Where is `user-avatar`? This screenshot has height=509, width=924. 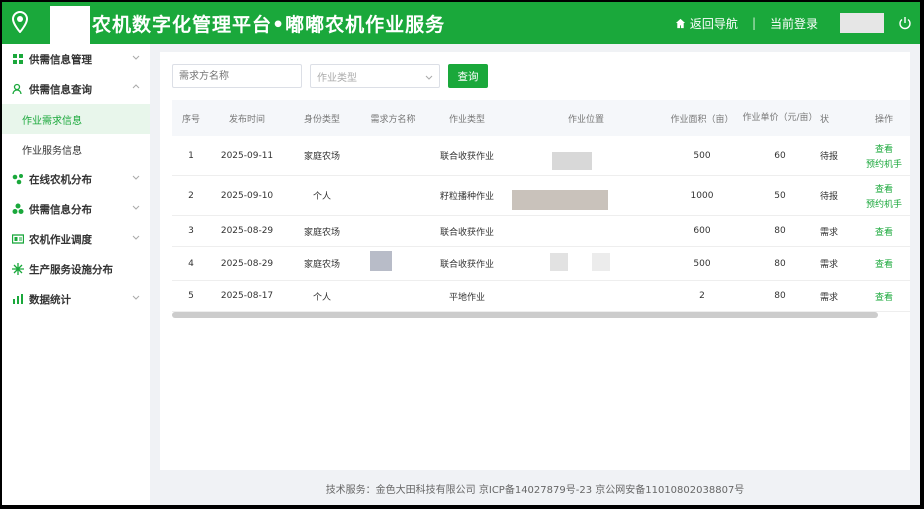
user-avatar is located at coordinates (862, 23).